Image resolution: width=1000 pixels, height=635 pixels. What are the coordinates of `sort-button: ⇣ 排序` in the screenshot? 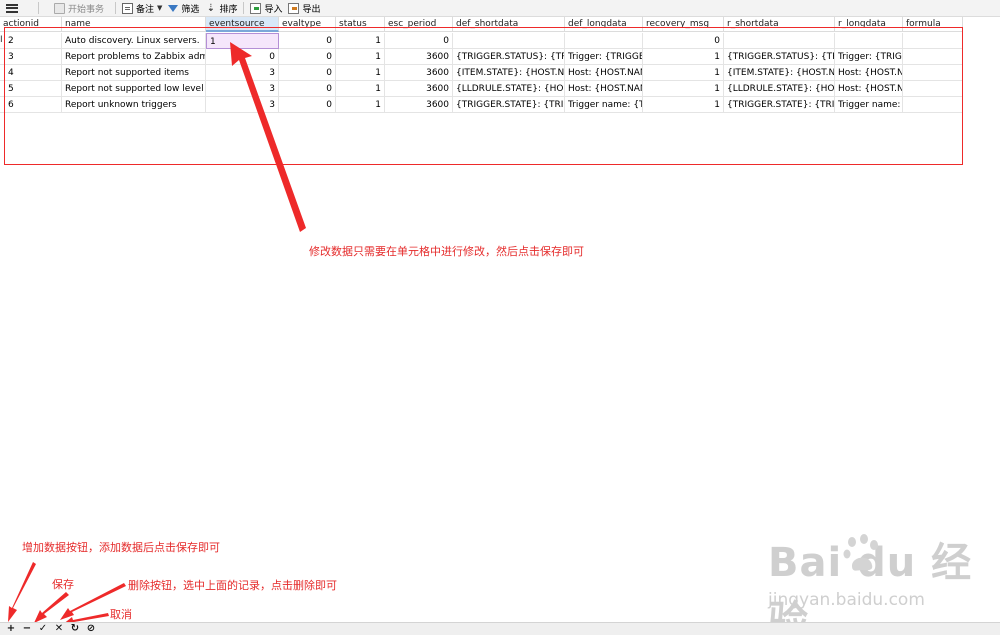 It's located at (221, 8).